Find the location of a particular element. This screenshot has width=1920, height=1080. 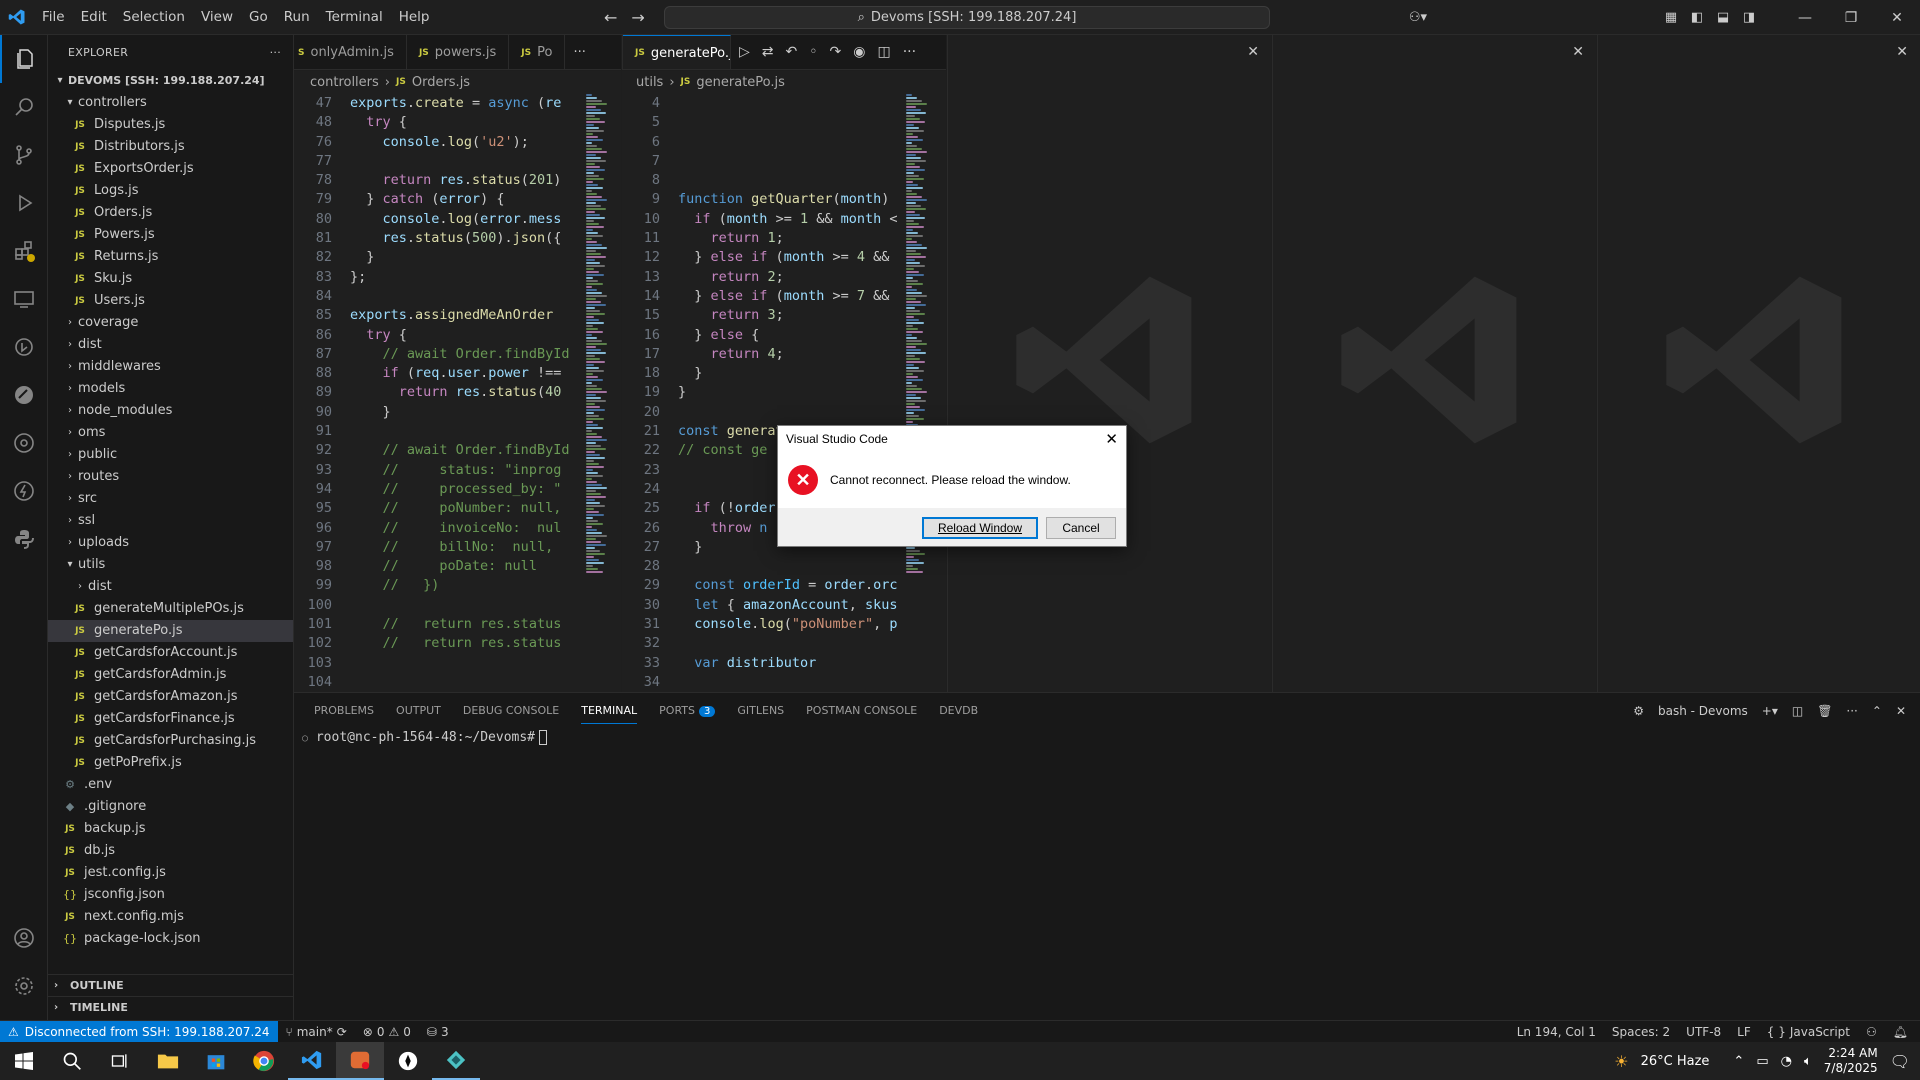

editor-tab: JS Po is located at coordinates (537, 52).